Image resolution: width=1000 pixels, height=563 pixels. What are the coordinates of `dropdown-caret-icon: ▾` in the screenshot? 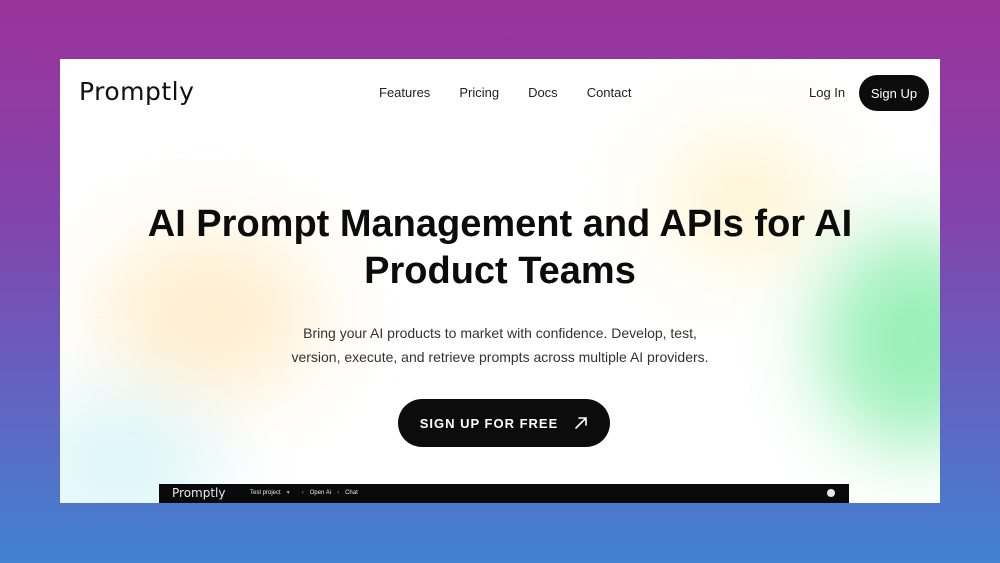 It's located at (288, 493).